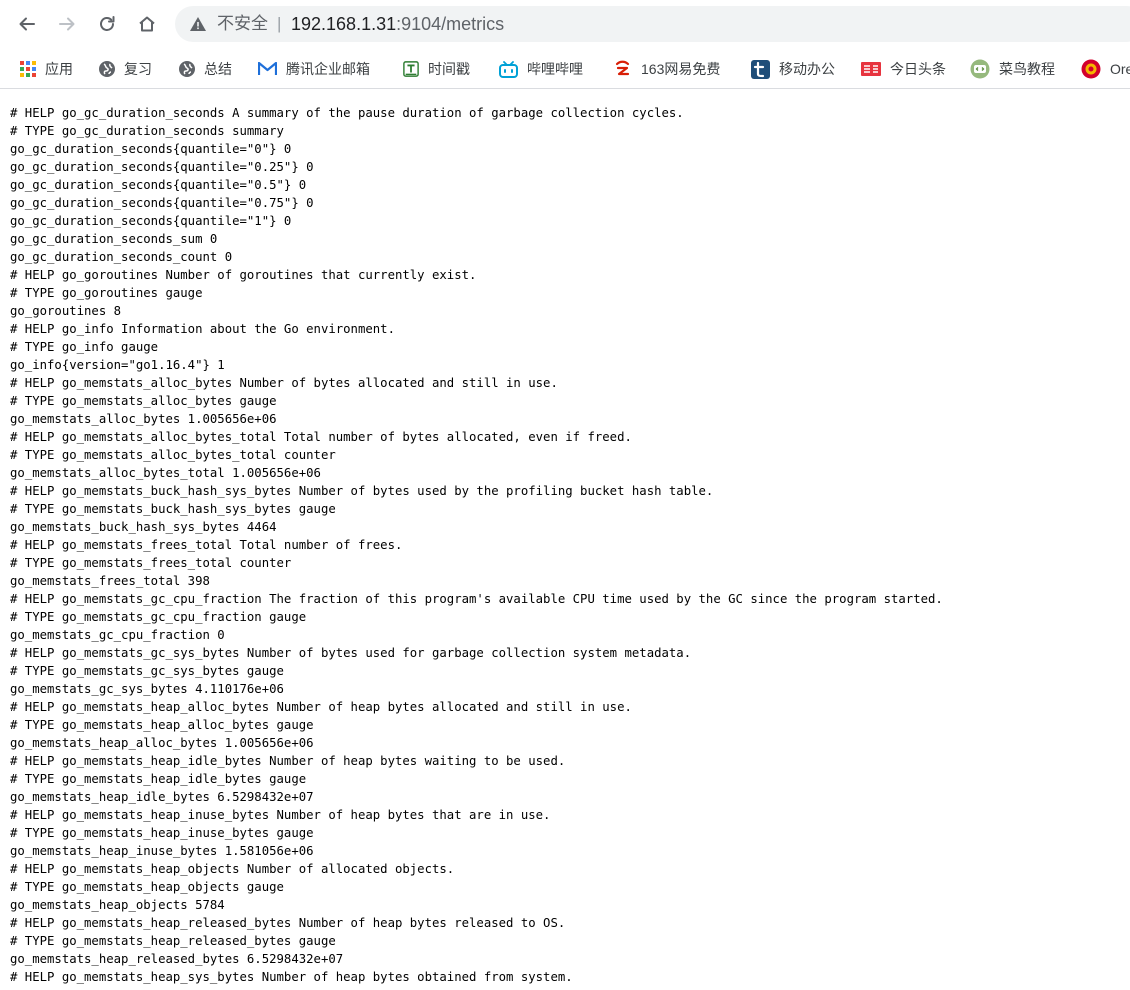 The height and width of the screenshot is (990, 1130). Describe the element at coordinates (555, 69) in the screenshot. I see `bookmark-label: 哔哩哔哩` at that location.